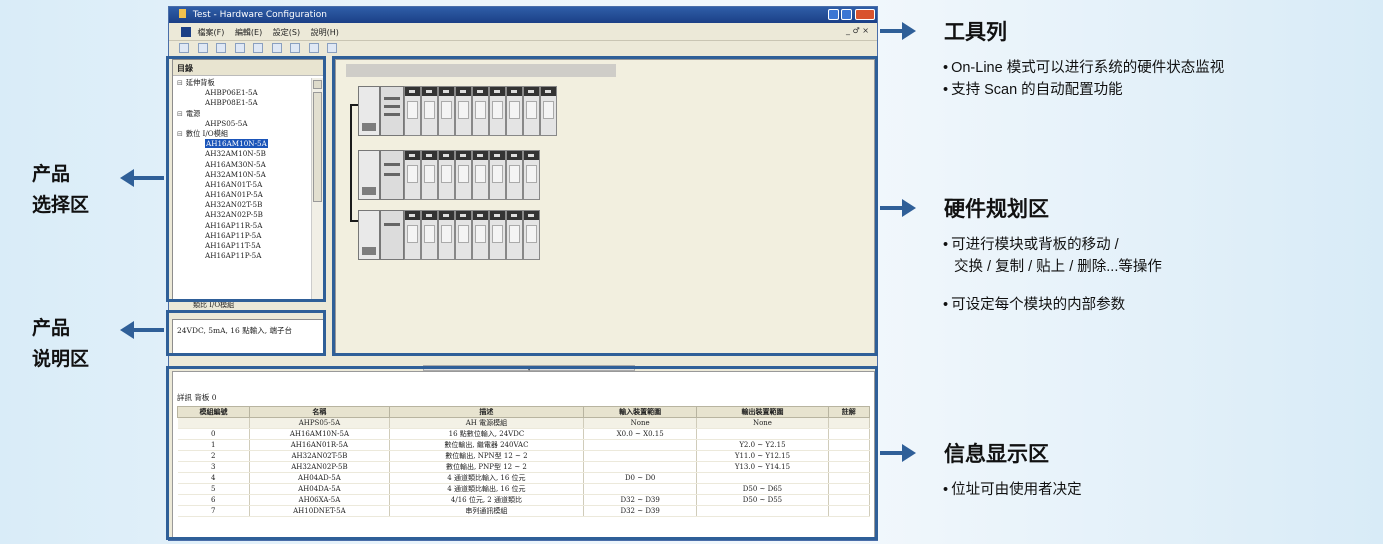 The height and width of the screenshot is (544, 1383). What do you see at coordinates (182, 13) in the screenshot?
I see `app-icon` at bounding box center [182, 13].